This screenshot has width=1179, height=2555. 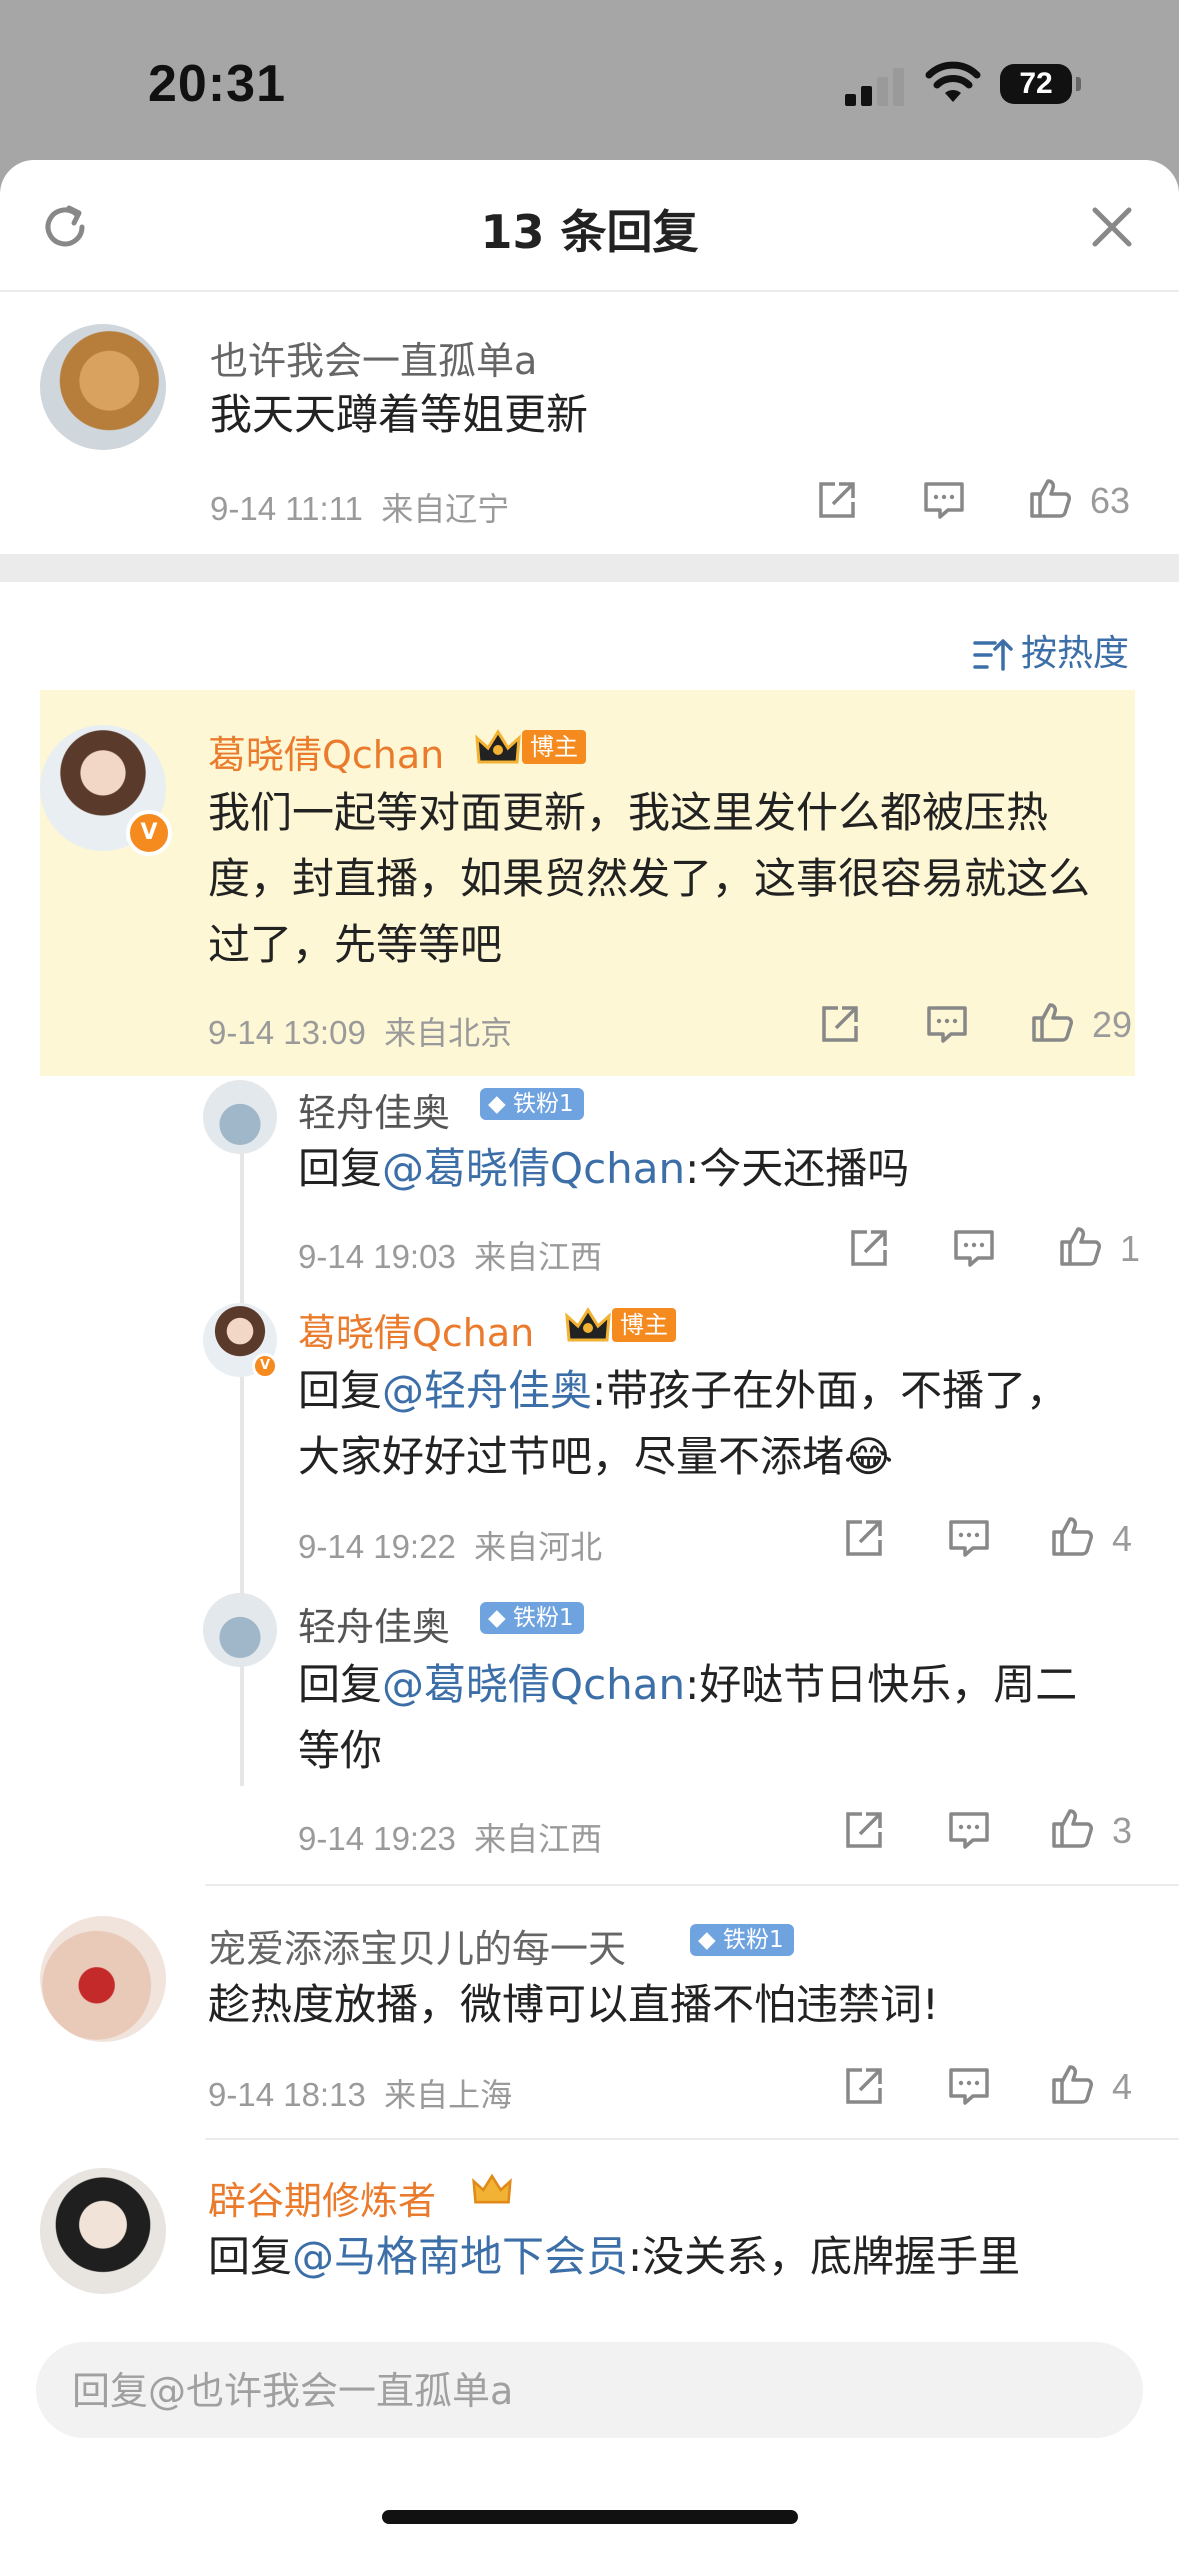 I want to click on laughing-crying-emoji-icon: 😂, so click(x=869, y=1456).